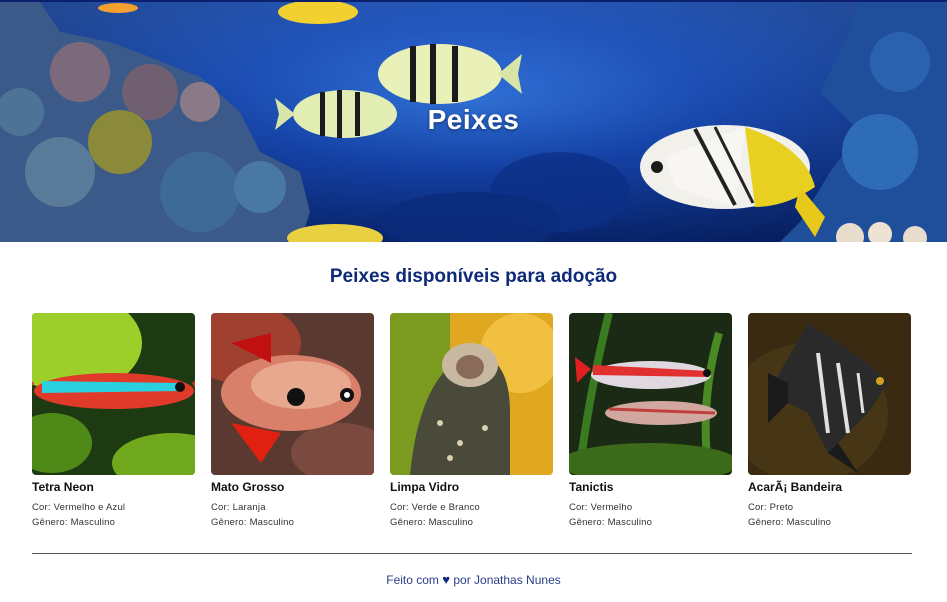 The height and width of the screenshot is (602, 947). What do you see at coordinates (795, 487) in the screenshot?
I see `fish-name: AcarÃ¡ Bandeira` at bounding box center [795, 487].